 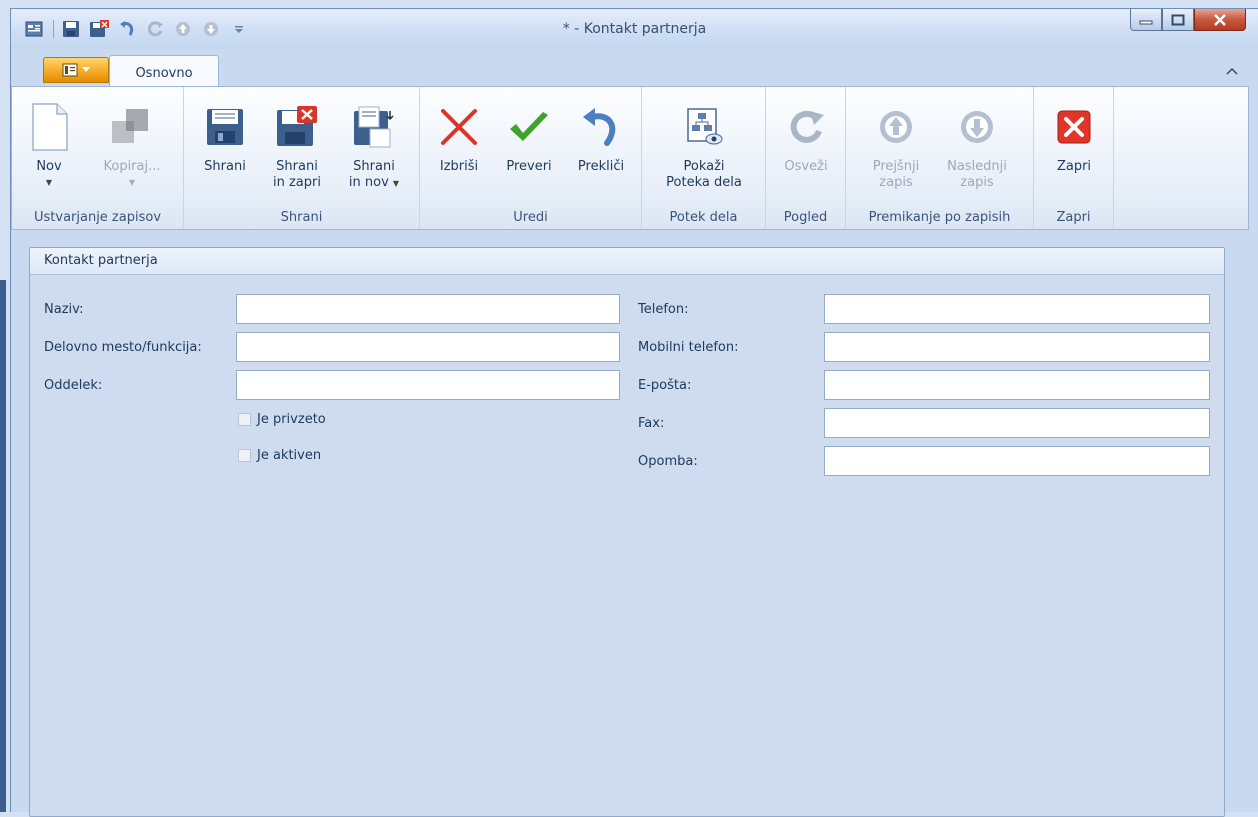 What do you see at coordinates (668, 461) in the screenshot?
I see `note-label: Opomba:` at bounding box center [668, 461].